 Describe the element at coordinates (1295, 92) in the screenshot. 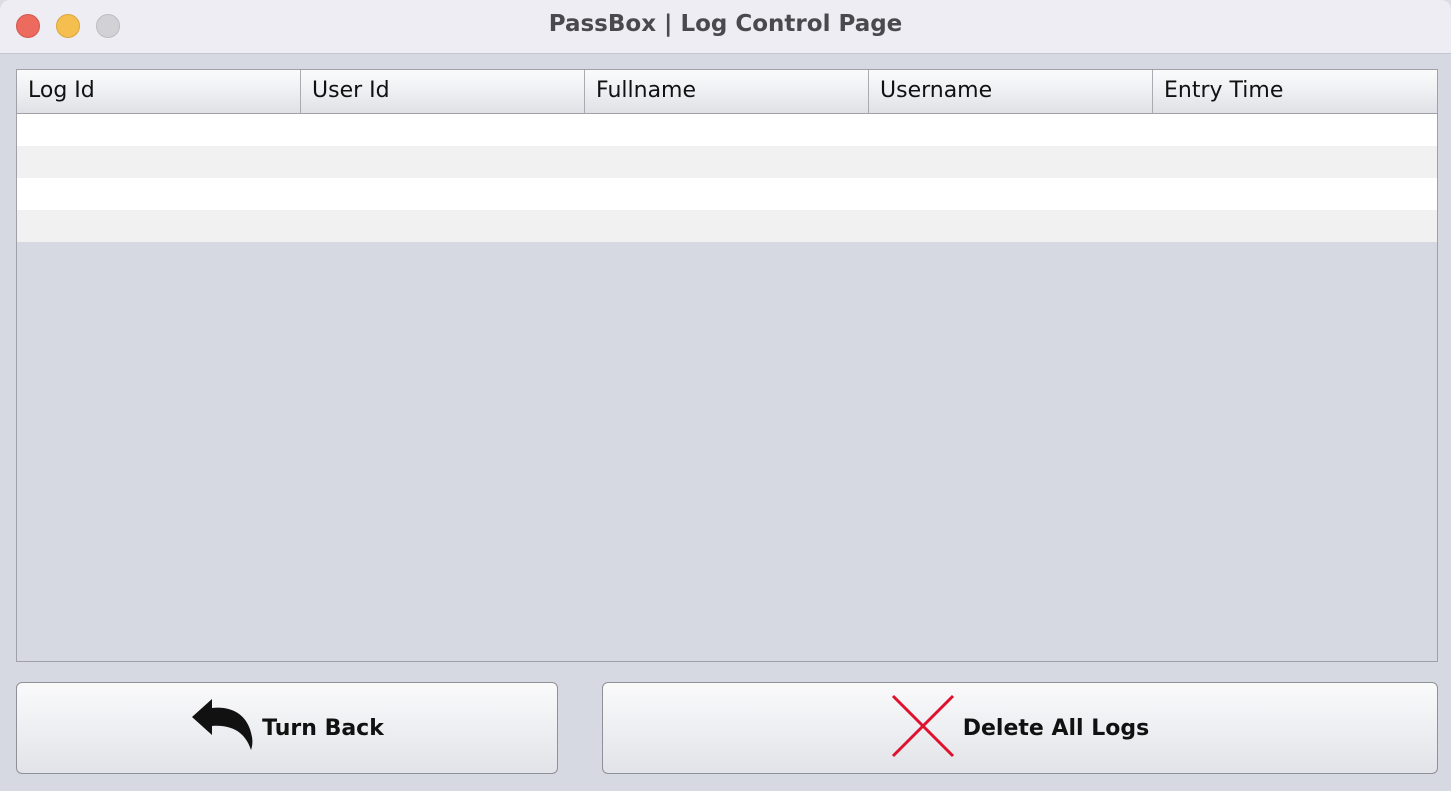

I see `column-header-entry-time: Entry Time` at that location.